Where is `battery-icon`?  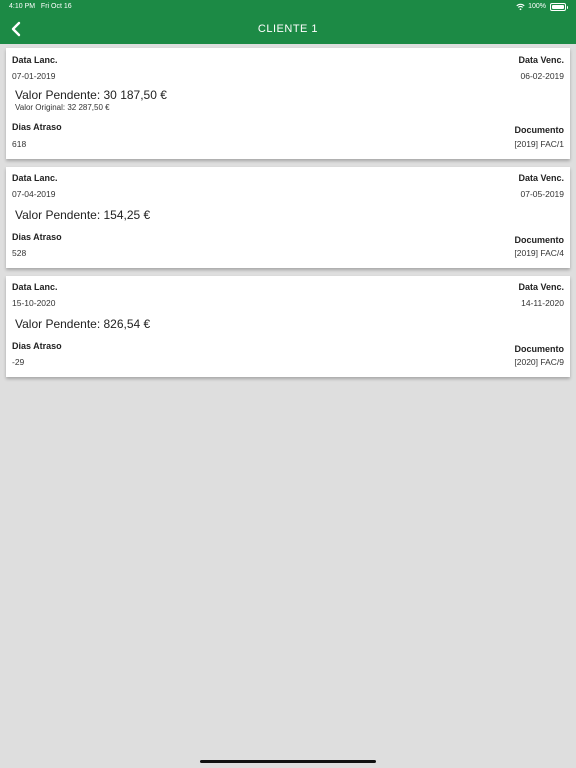
battery-icon is located at coordinates (559, 7).